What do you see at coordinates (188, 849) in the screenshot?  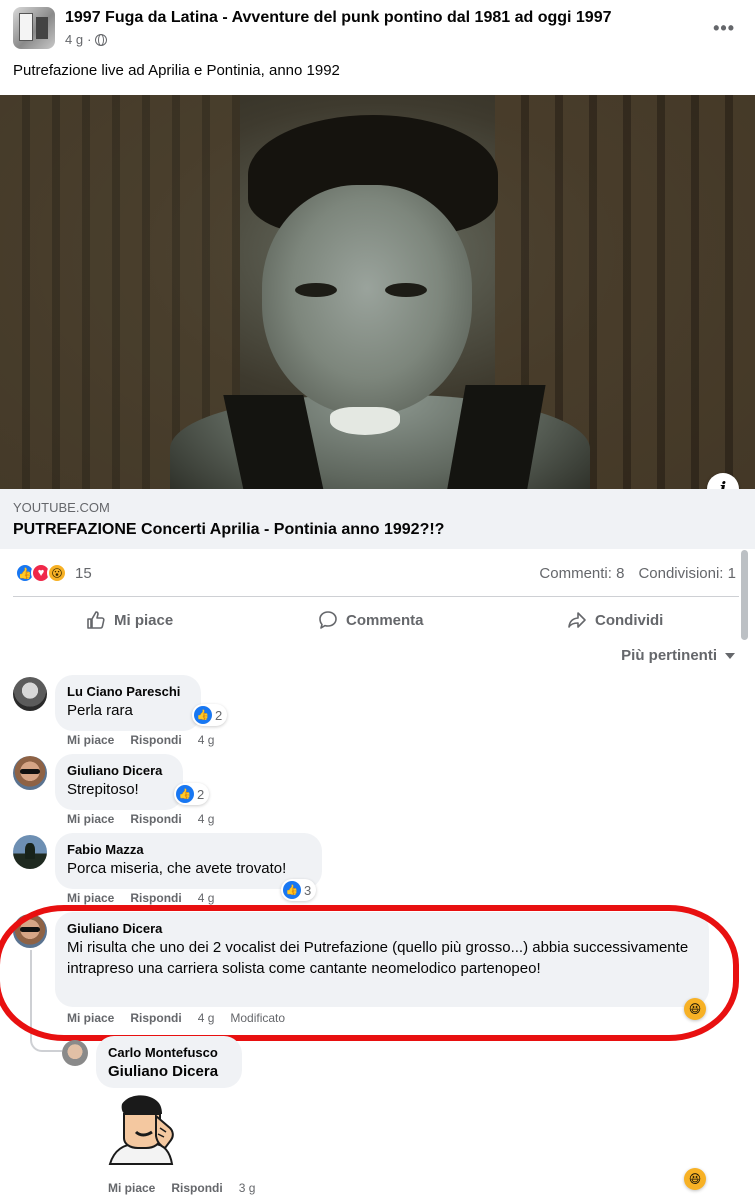 I see `comment-author: Fabio Mazza` at bounding box center [188, 849].